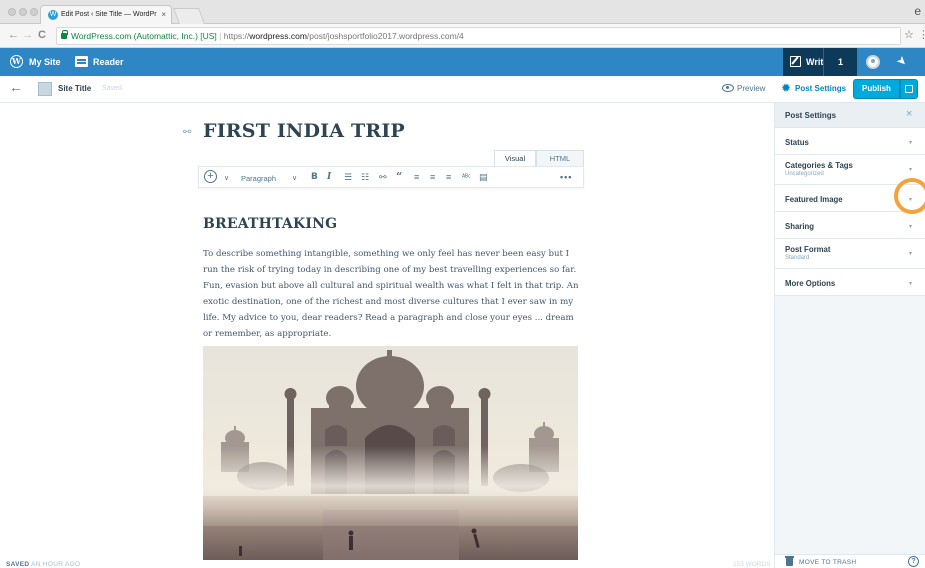  I want to click on sidebar-title: Post Settings, so click(811, 115).